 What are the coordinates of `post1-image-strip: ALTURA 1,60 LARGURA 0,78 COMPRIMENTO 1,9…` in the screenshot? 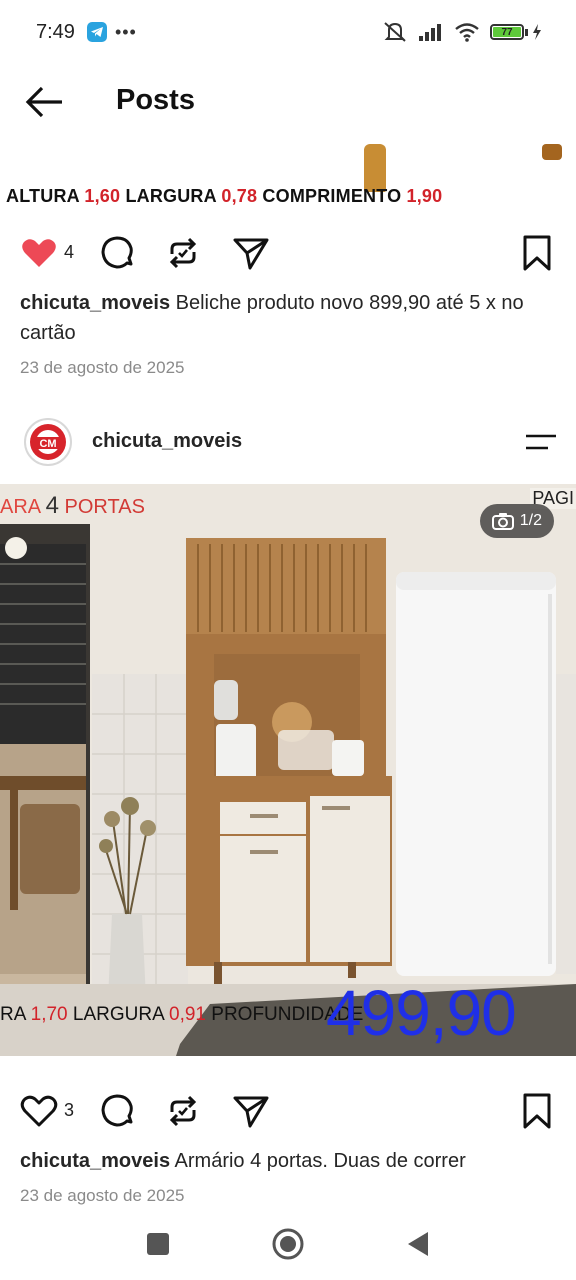 It's located at (288, 178).